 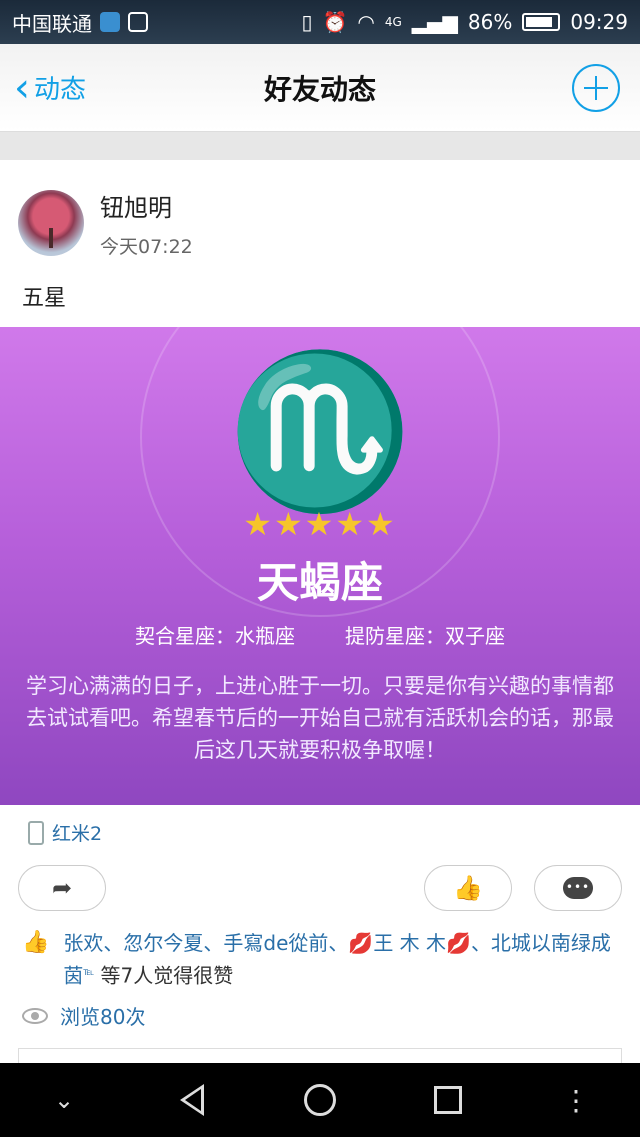 I want to click on post-timestamp: 今天07:22, so click(x=146, y=247).